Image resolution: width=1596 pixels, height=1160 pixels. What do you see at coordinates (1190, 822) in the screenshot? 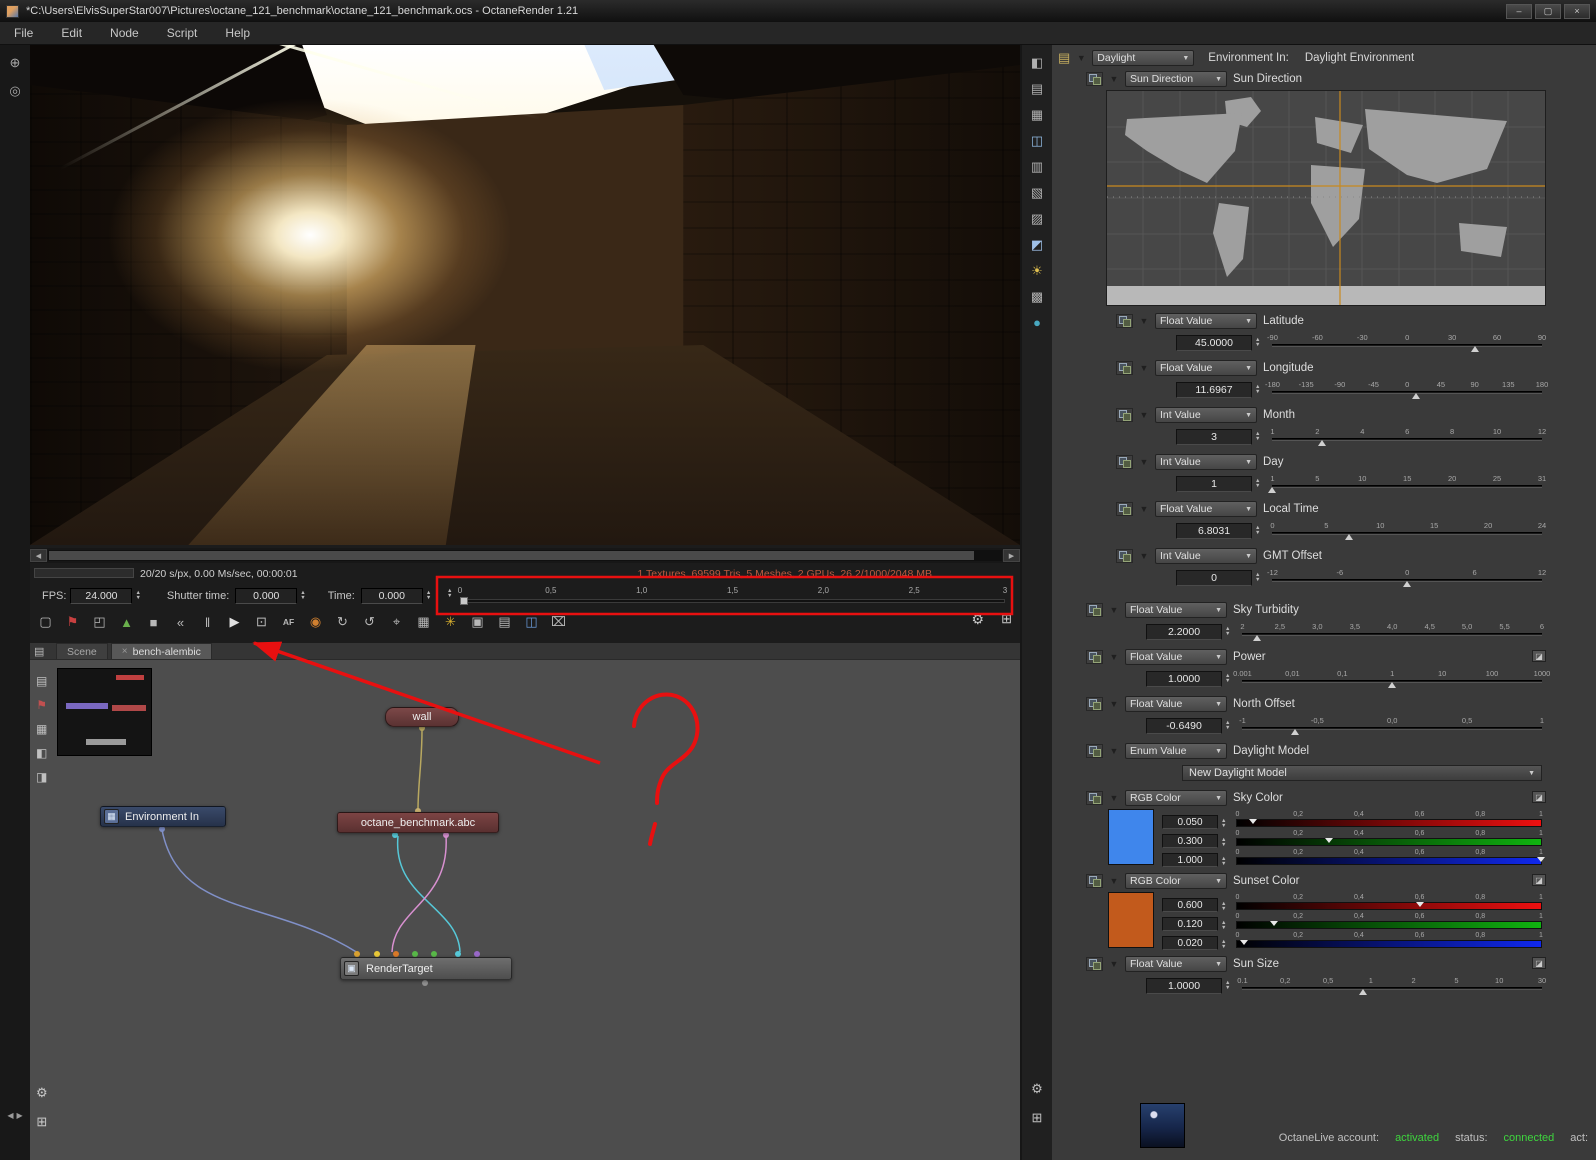
I see `channel-value-field: 0.050` at bounding box center [1190, 822].